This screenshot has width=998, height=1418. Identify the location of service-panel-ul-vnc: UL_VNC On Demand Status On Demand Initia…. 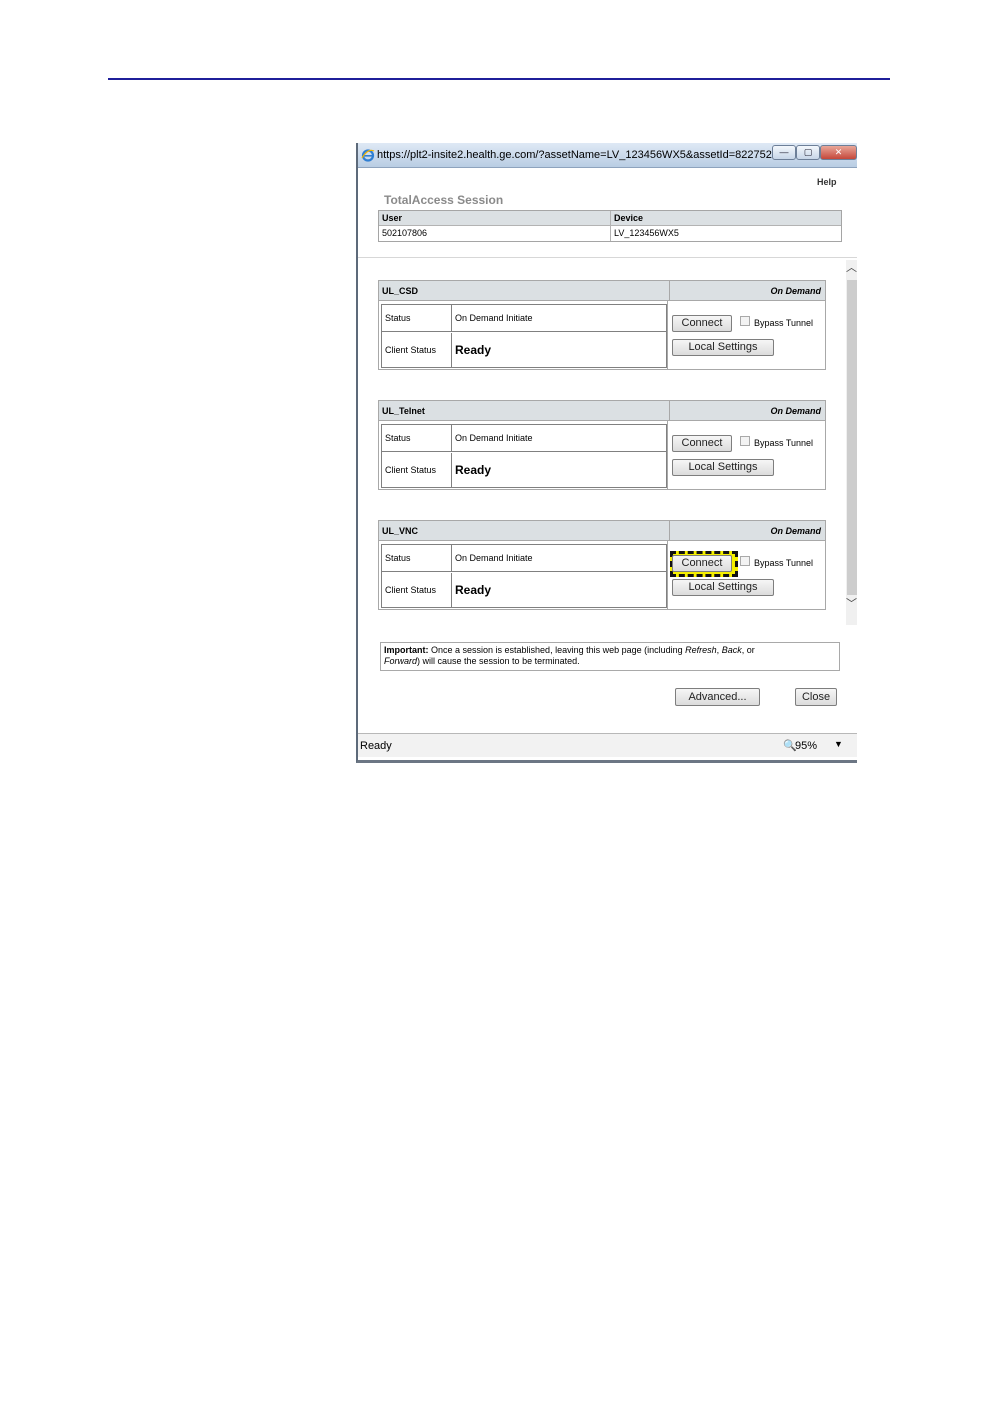
(602, 565).